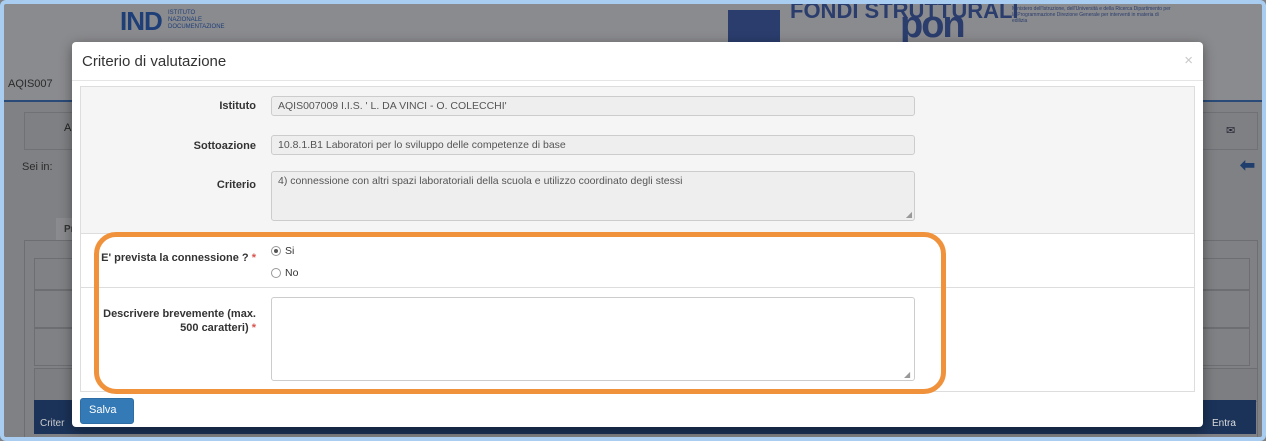  What do you see at coordinates (290, 251) in the screenshot?
I see `radio-si-label: Si` at bounding box center [290, 251].